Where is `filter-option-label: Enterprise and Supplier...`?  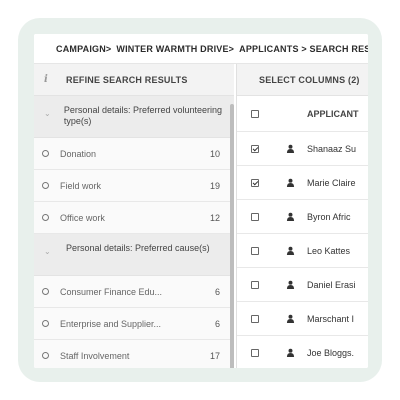 filter-option-label: Enterprise and Supplier... is located at coordinates (111, 323).